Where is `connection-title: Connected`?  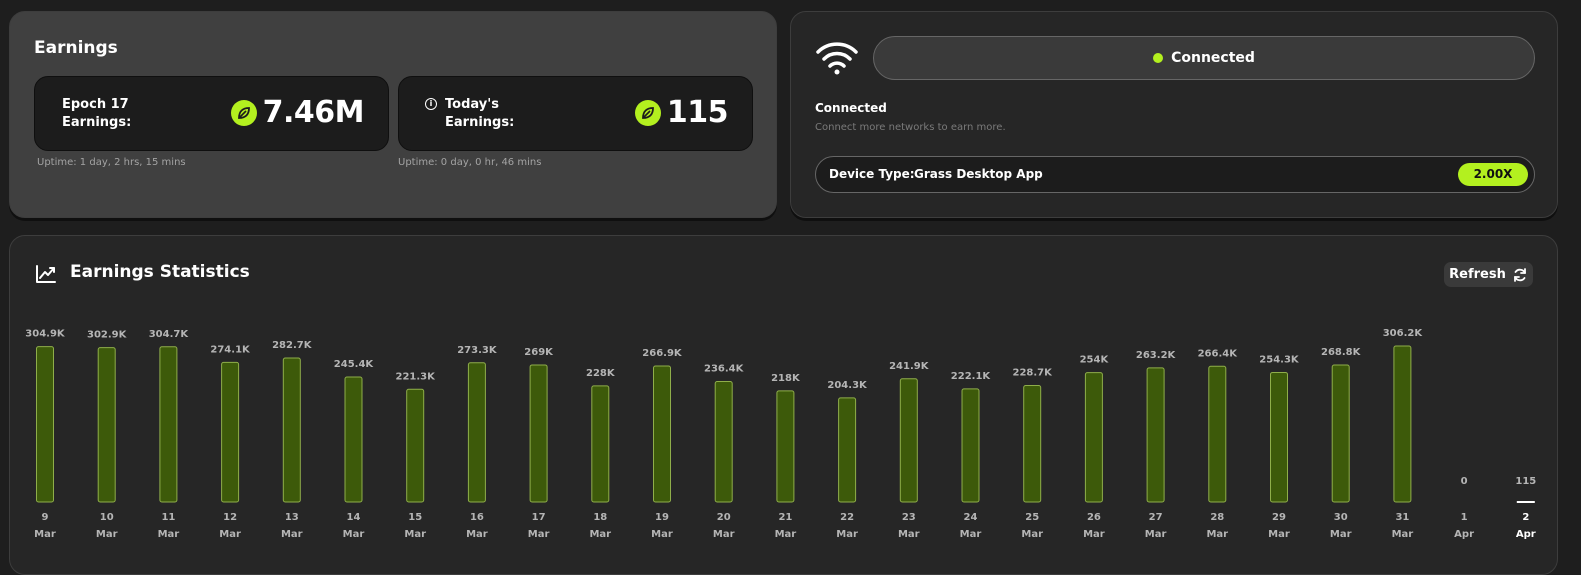
connection-title: Connected is located at coordinates (851, 108).